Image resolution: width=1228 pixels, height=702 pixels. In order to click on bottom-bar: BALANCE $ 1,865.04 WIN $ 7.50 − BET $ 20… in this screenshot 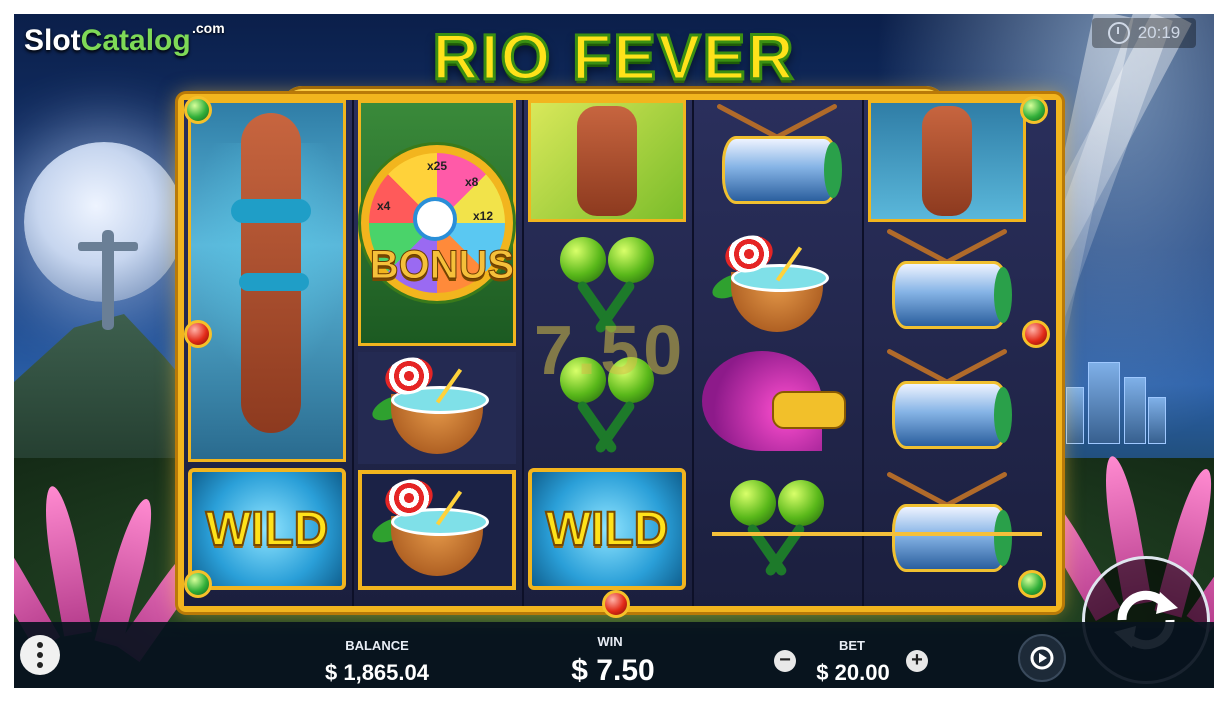, I will do `click(614, 655)`.